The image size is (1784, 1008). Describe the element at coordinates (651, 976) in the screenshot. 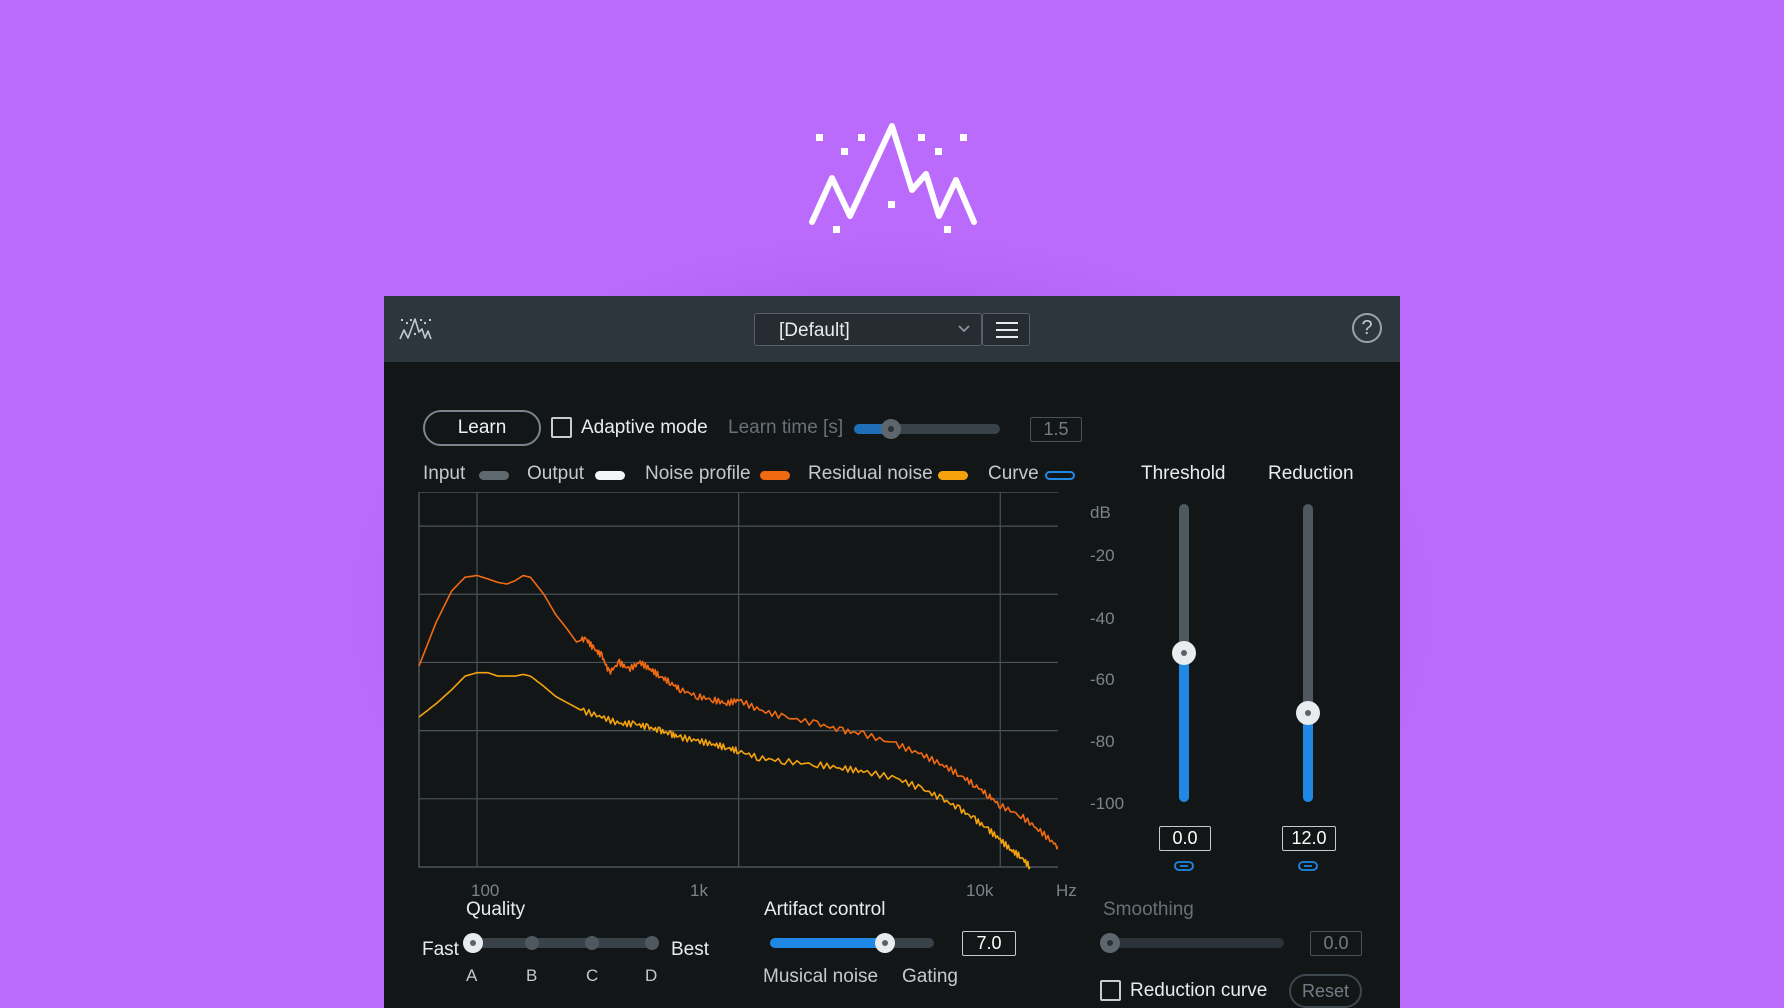

I see `quality-option-d: D` at that location.